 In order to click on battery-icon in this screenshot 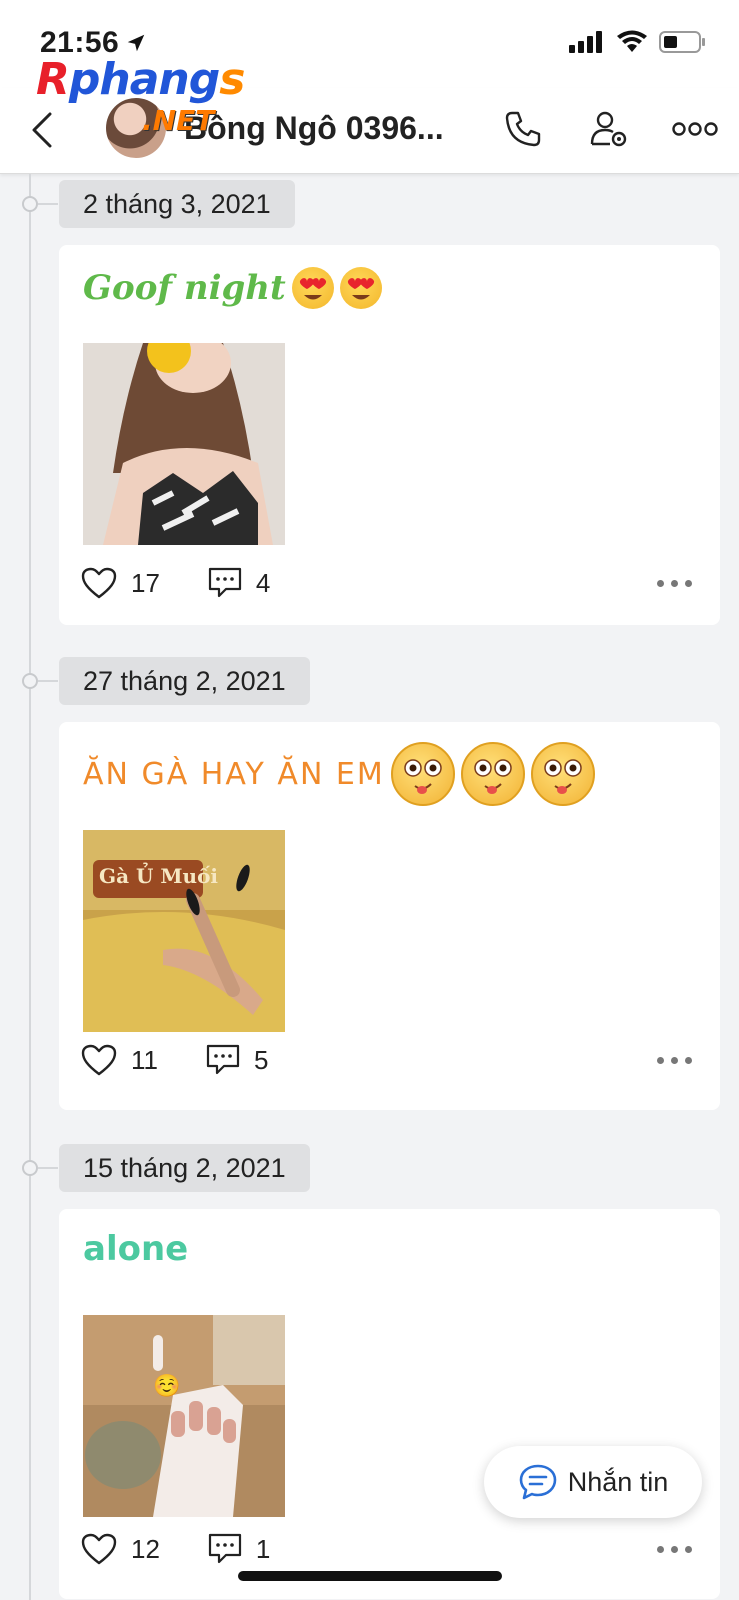, I will do `click(682, 42)`.